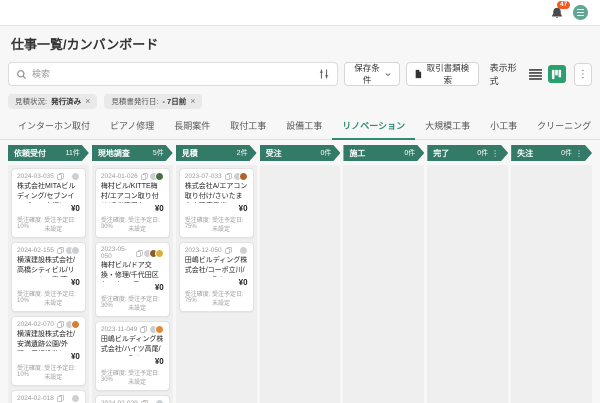 This screenshot has width=600, height=403. What do you see at coordinates (54, 126) in the screenshot?
I see `tab-intercom: インターホン取付` at bounding box center [54, 126].